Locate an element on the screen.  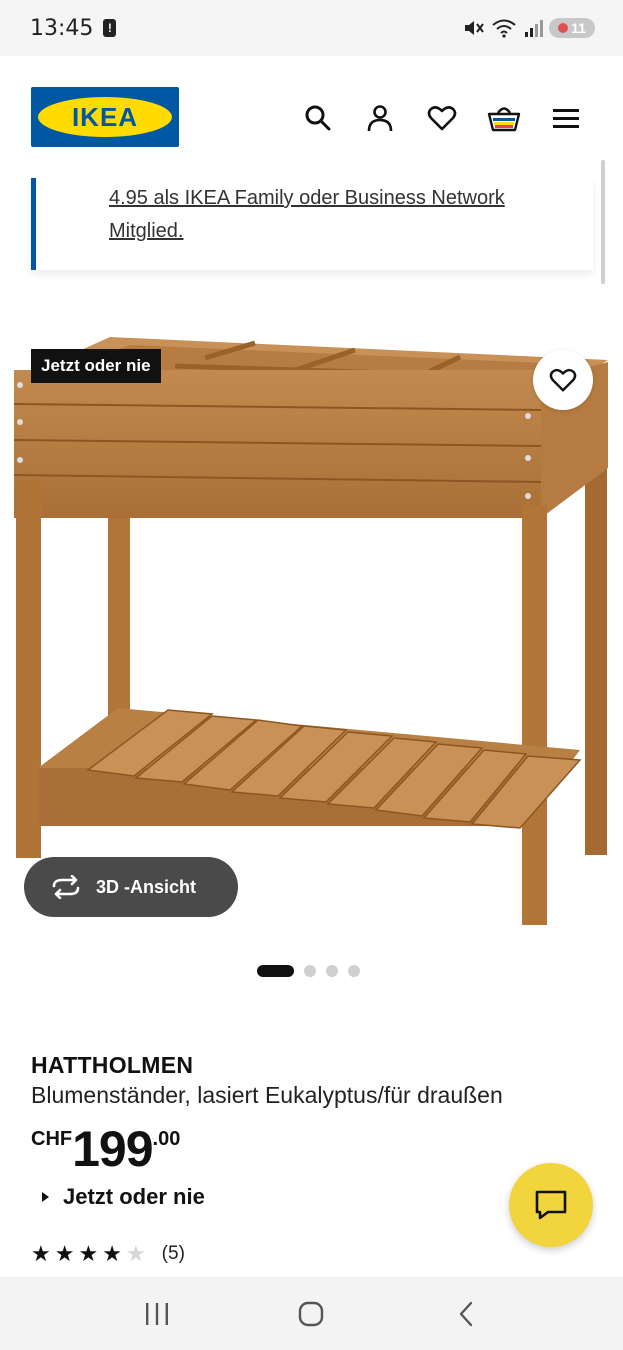
chat-icon is located at coordinates (551, 1205).